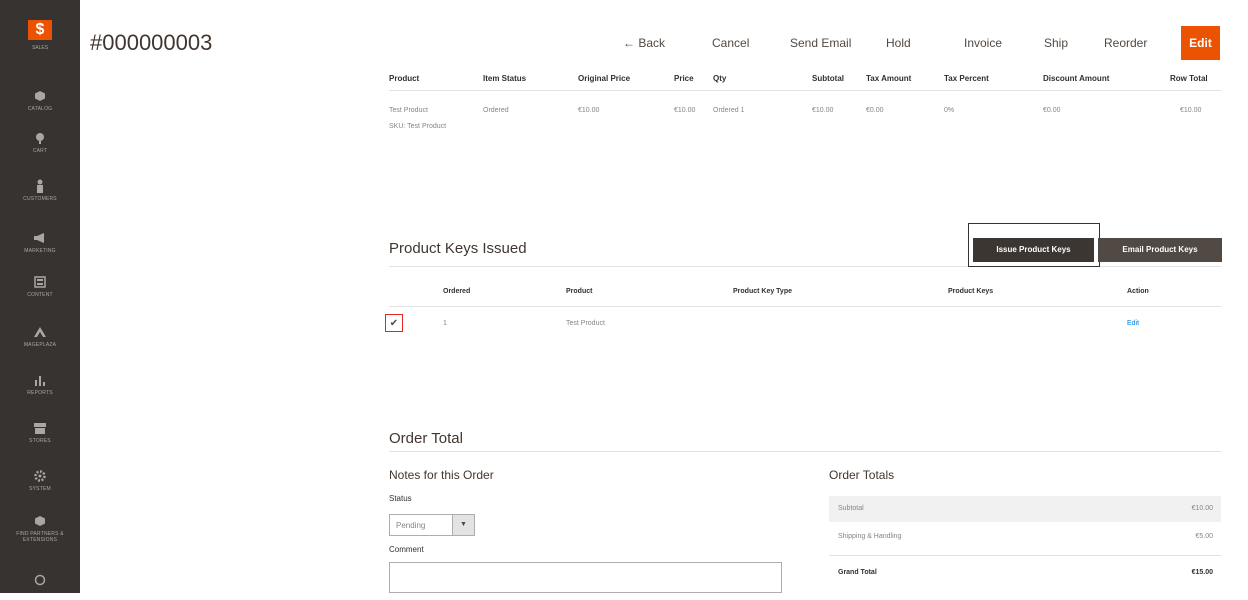 The height and width of the screenshot is (600, 1248). Describe the element at coordinates (1025, 537) in the screenshot. I see `totals-row: Shipping & Handling €5.00` at that location.